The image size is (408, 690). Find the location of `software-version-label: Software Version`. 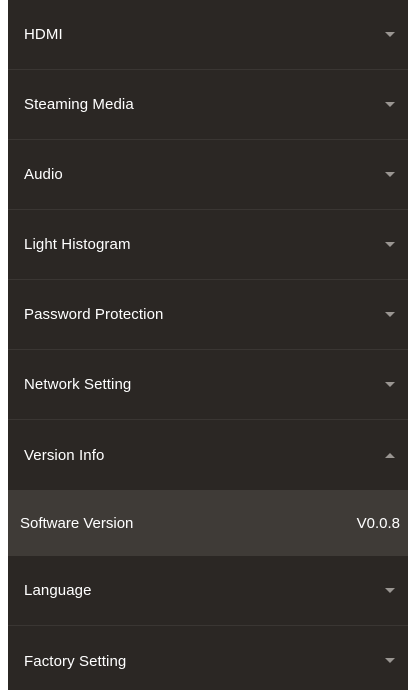

software-version-label: Software Version is located at coordinates (77, 523).